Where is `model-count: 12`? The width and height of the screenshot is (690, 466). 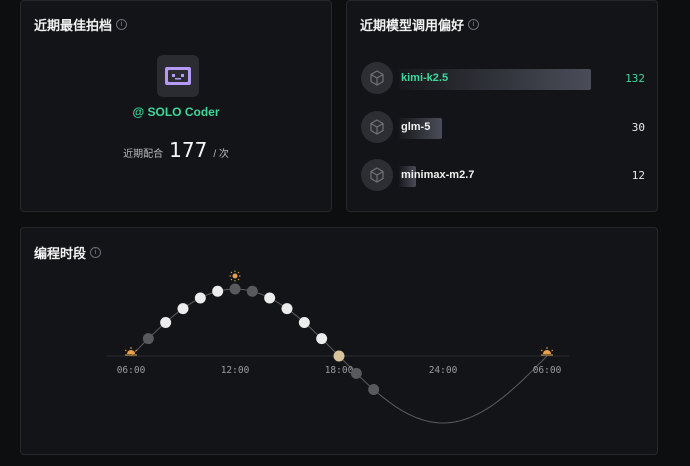 model-count: 12 is located at coordinates (638, 175).